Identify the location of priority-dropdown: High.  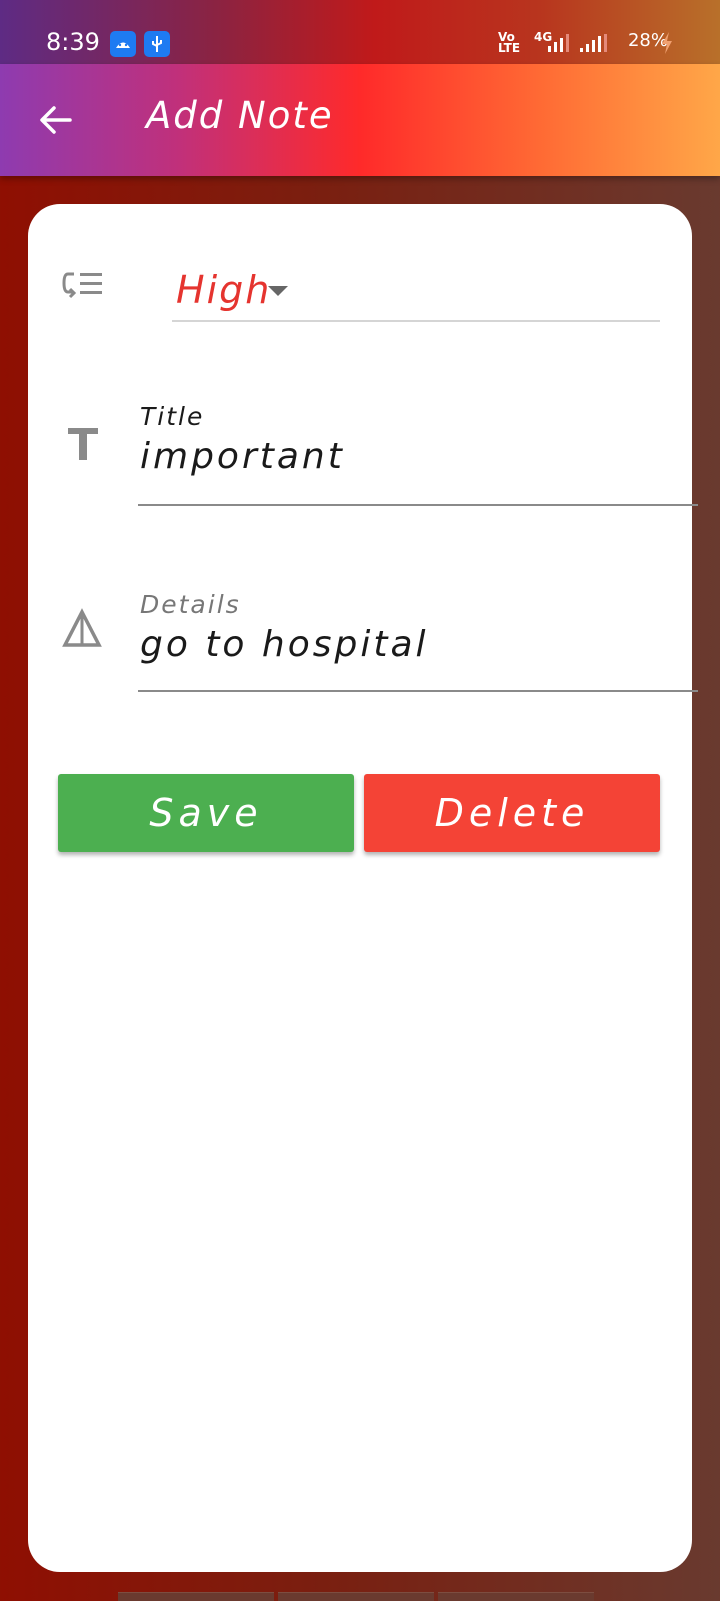
(223, 290).